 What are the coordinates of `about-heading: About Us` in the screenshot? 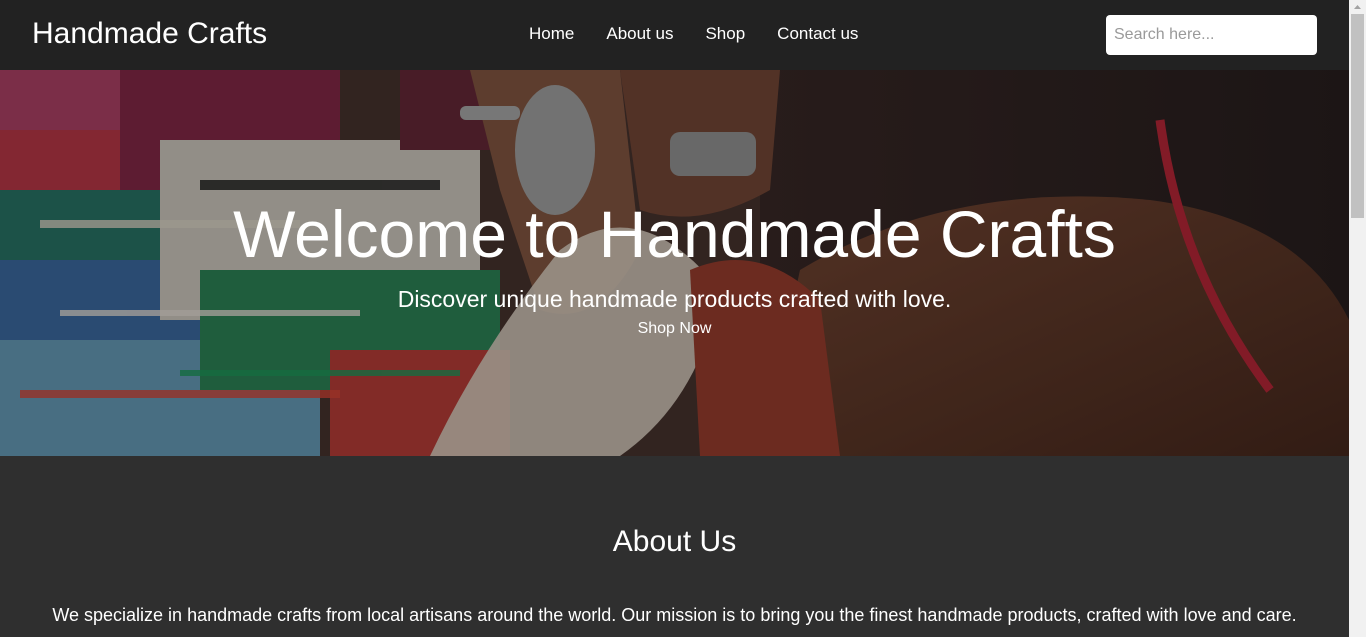 It's located at (674, 541).